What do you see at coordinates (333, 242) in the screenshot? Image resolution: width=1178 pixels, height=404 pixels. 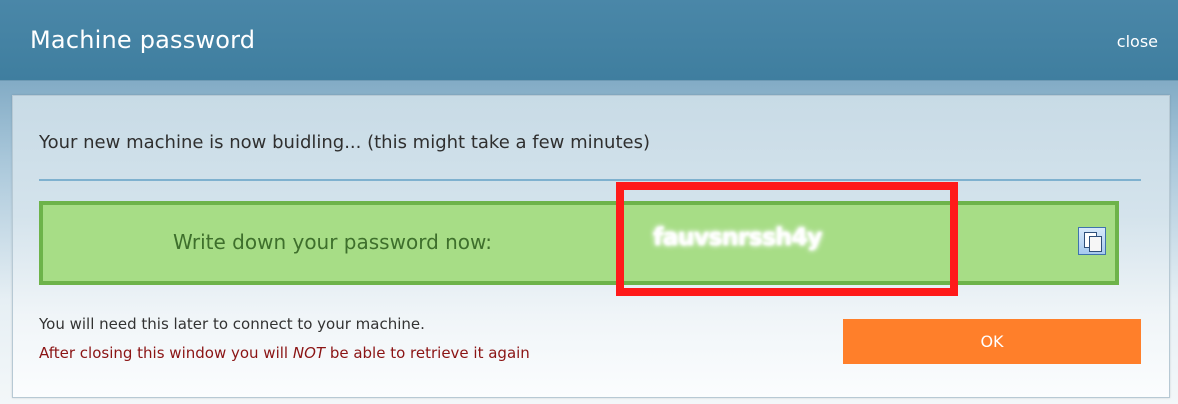 I see `password-label: Write down your password now:` at bounding box center [333, 242].